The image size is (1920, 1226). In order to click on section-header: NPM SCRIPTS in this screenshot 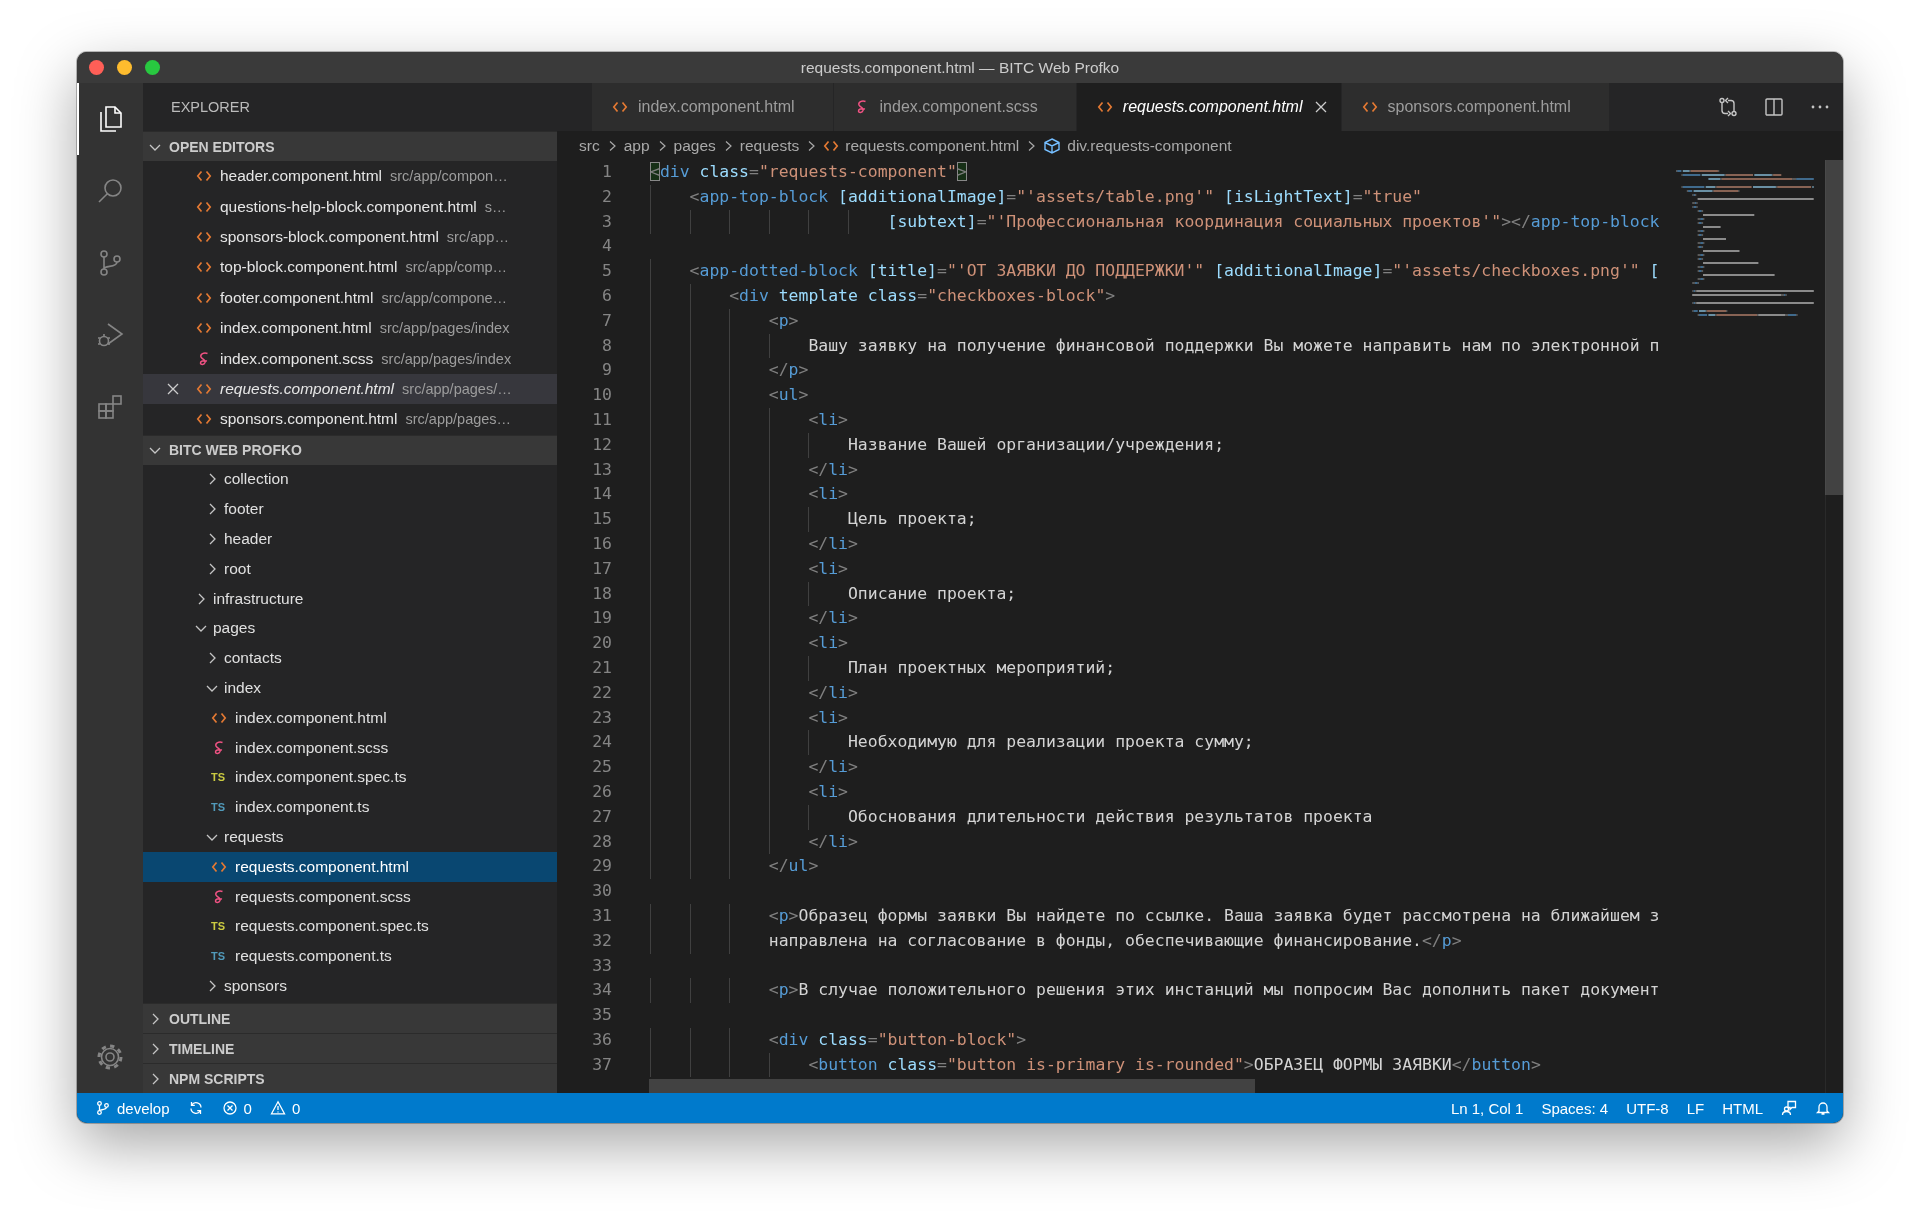, I will do `click(350, 1078)`.